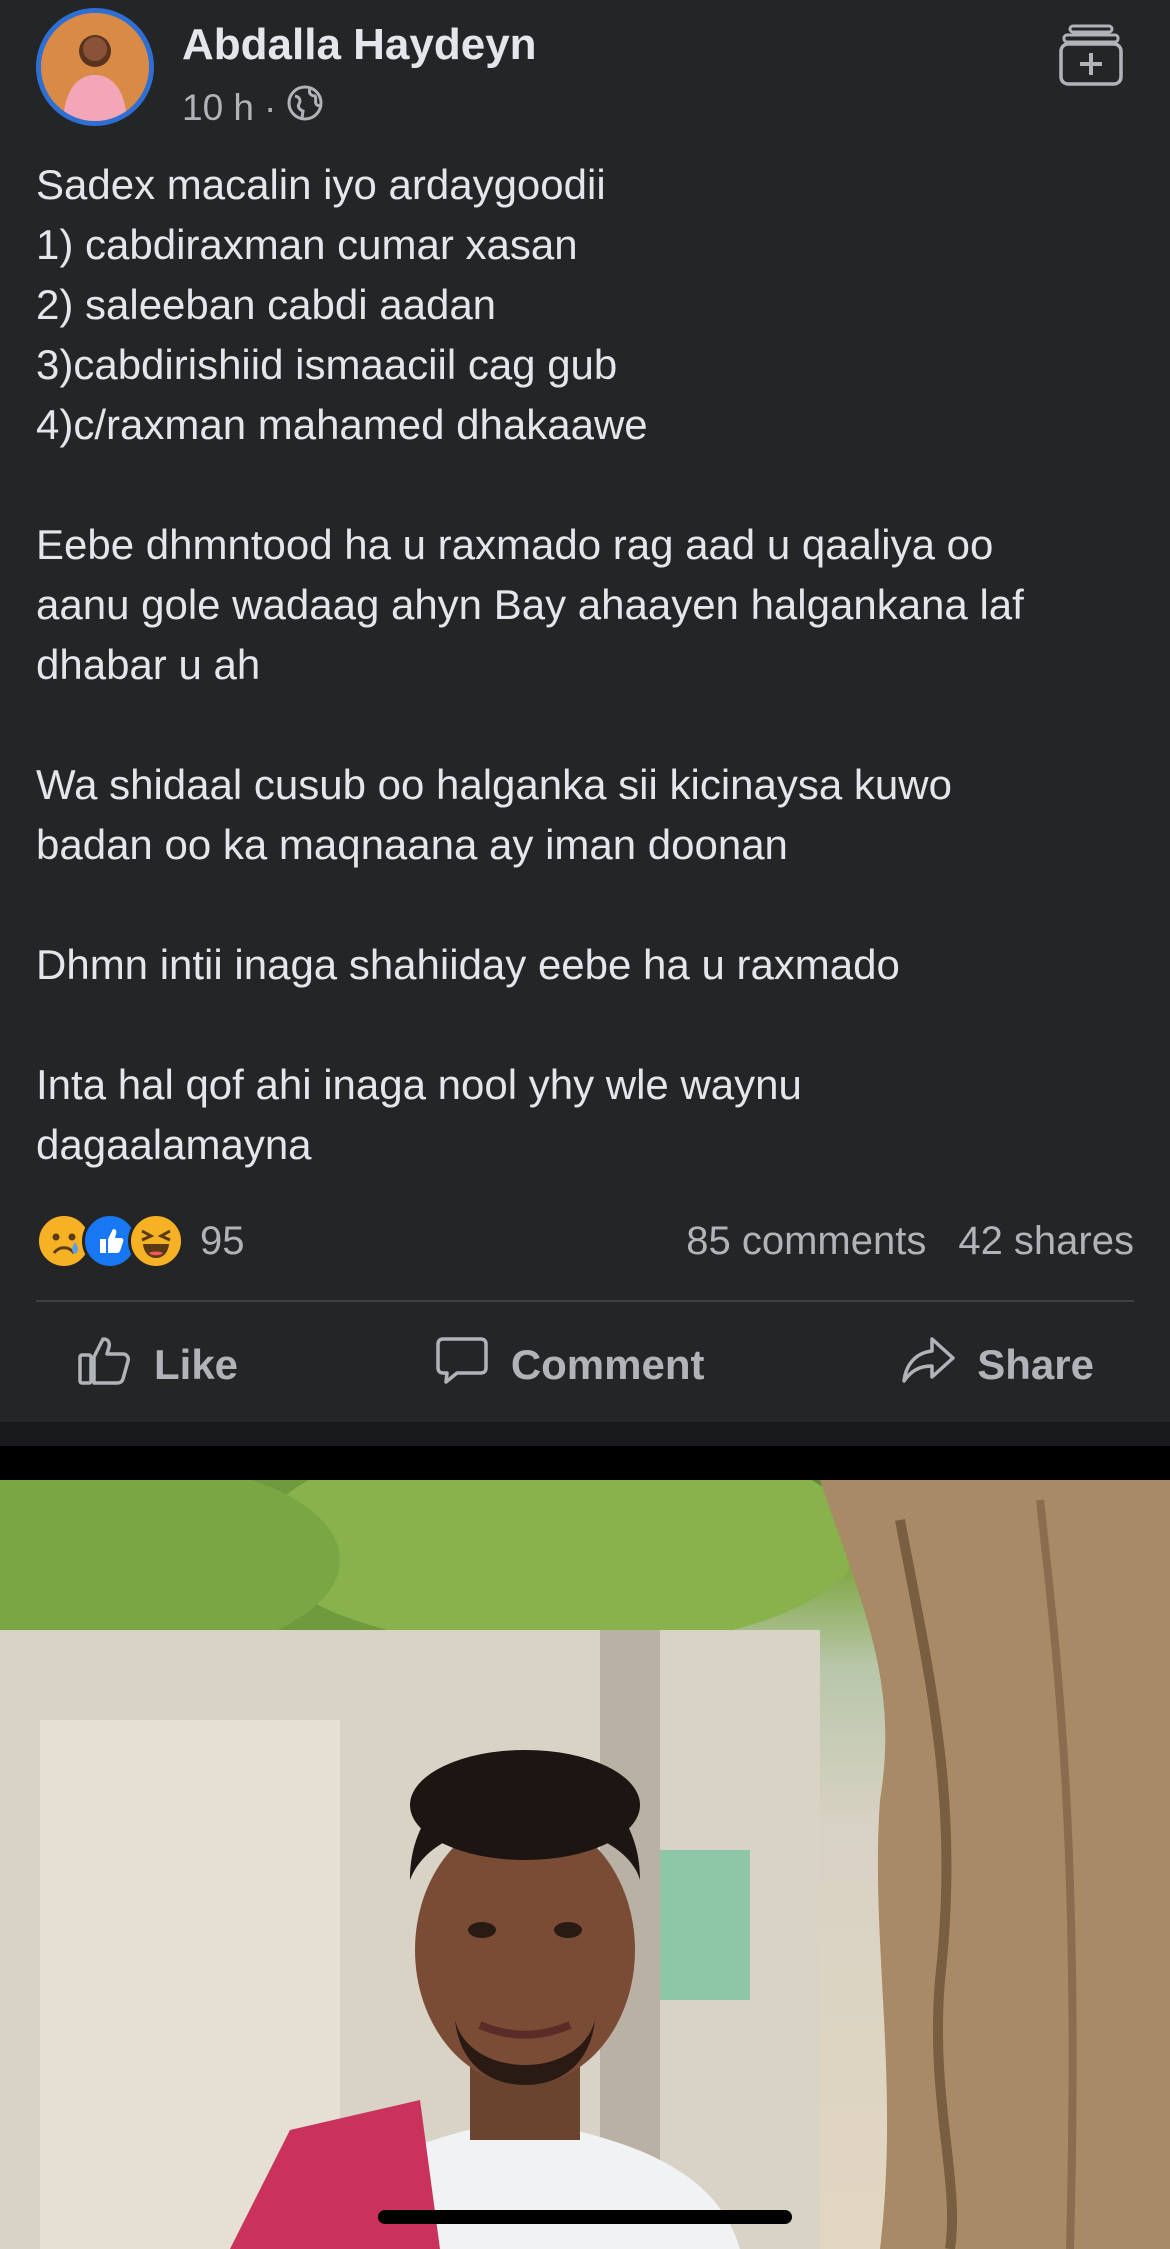  Describe the element at coordinates (585, 2217) in the screenshot. I see `home-indicator` at that location.